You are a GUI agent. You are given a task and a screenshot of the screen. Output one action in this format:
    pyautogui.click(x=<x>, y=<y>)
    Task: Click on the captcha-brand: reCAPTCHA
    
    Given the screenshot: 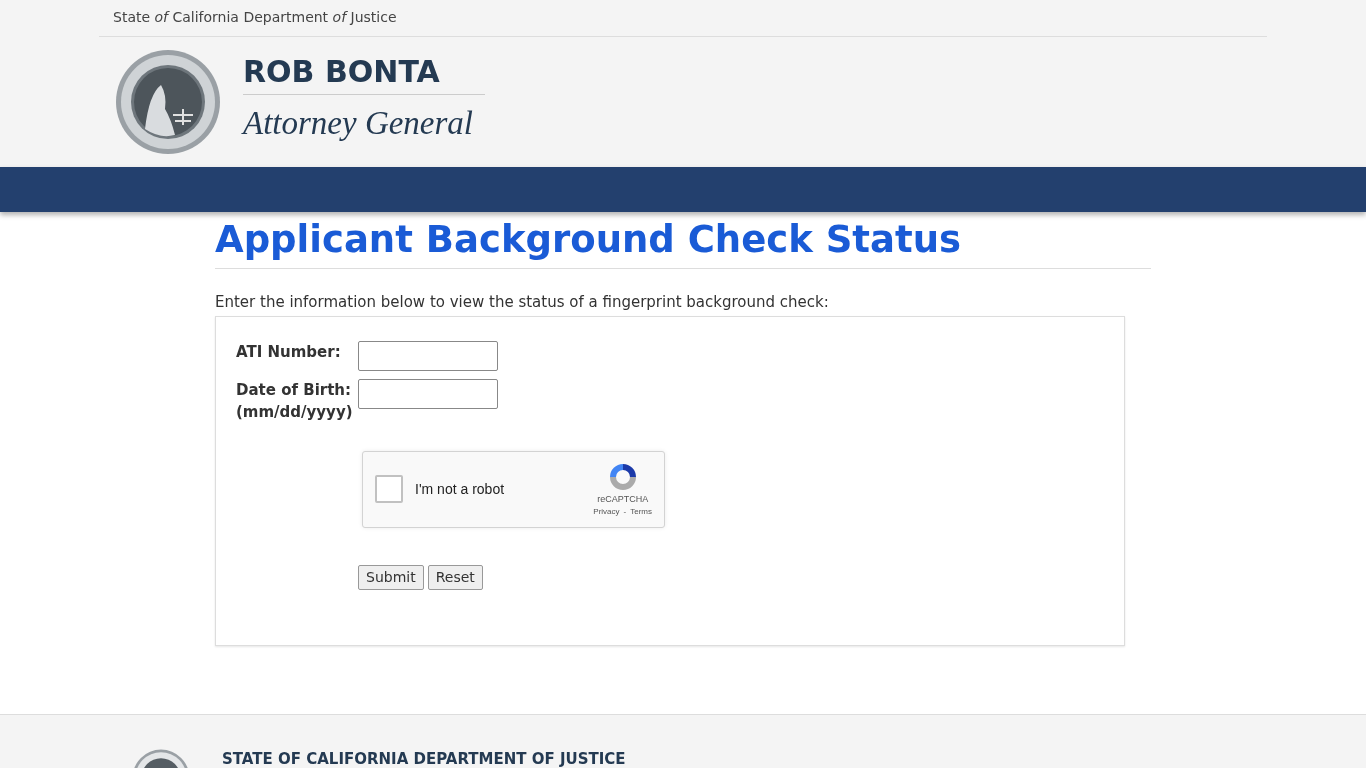 What is the action you would take?
    pyautogui.click(x=623, y=499)
    